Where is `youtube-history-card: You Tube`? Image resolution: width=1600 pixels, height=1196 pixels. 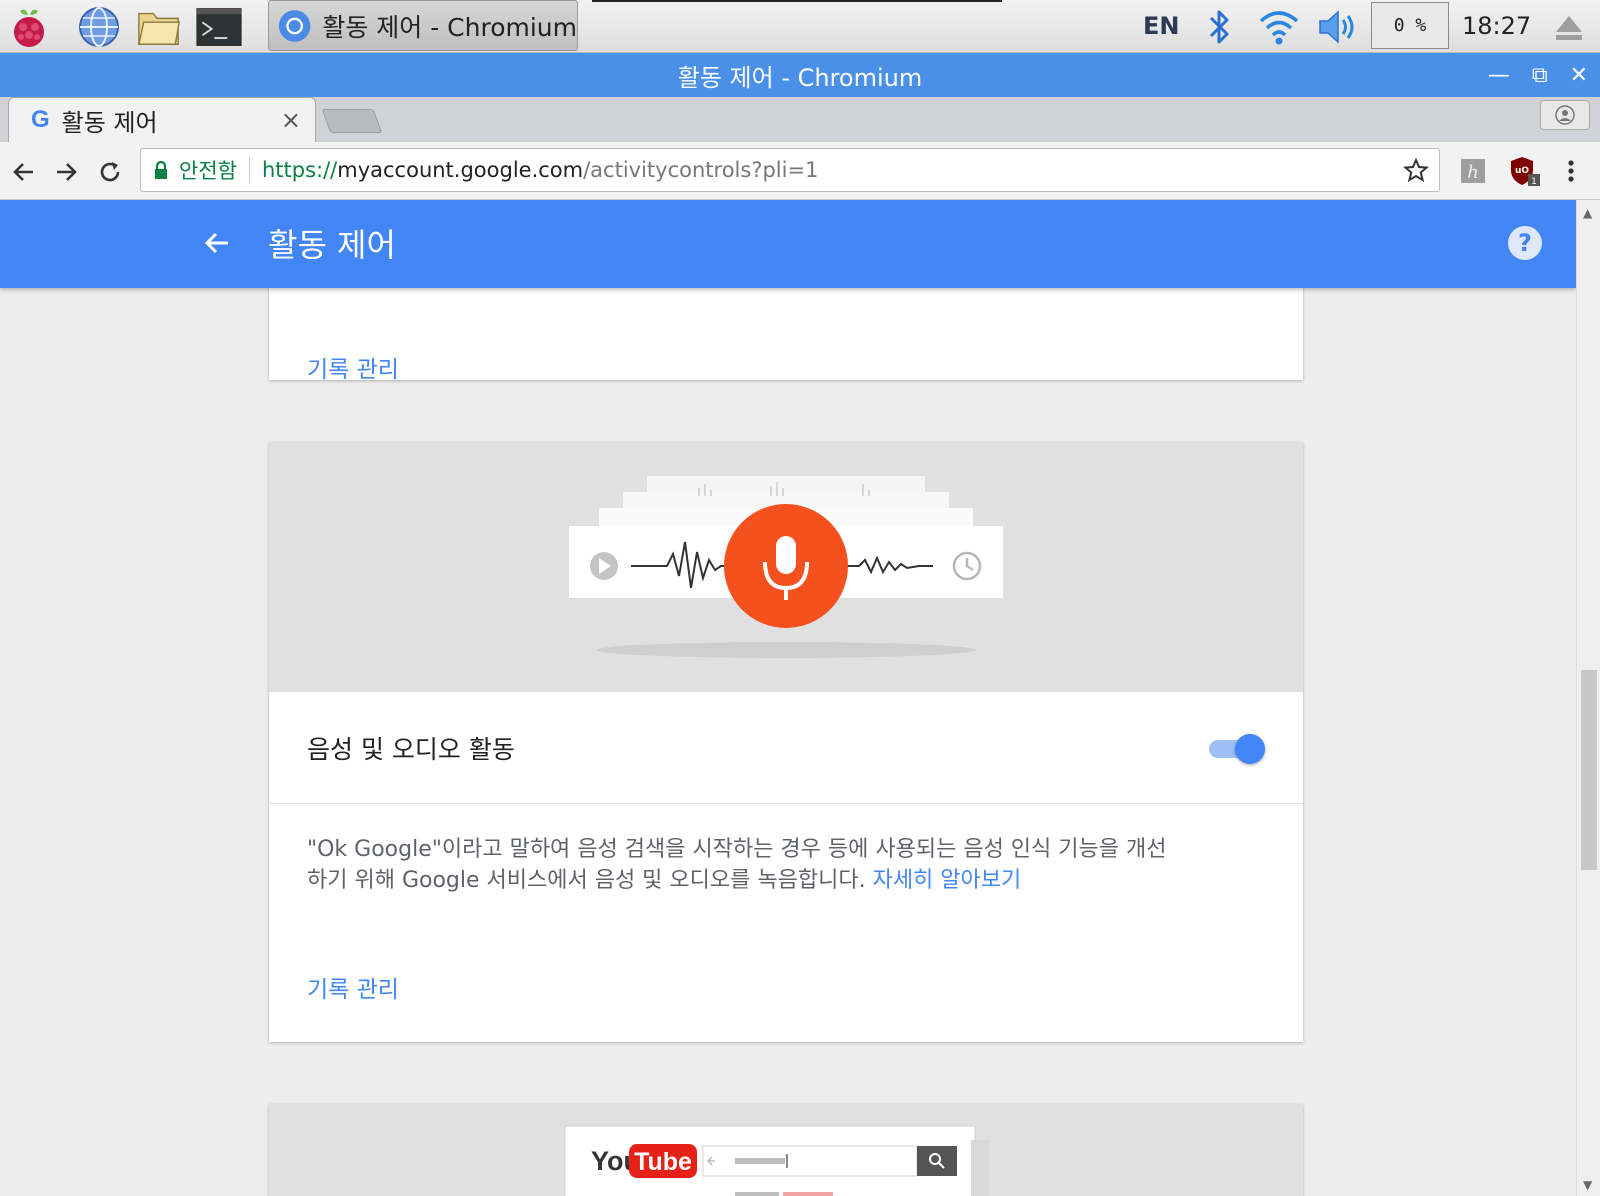
youtube-history-card: You Tube is located at coordinates (786, 1150).